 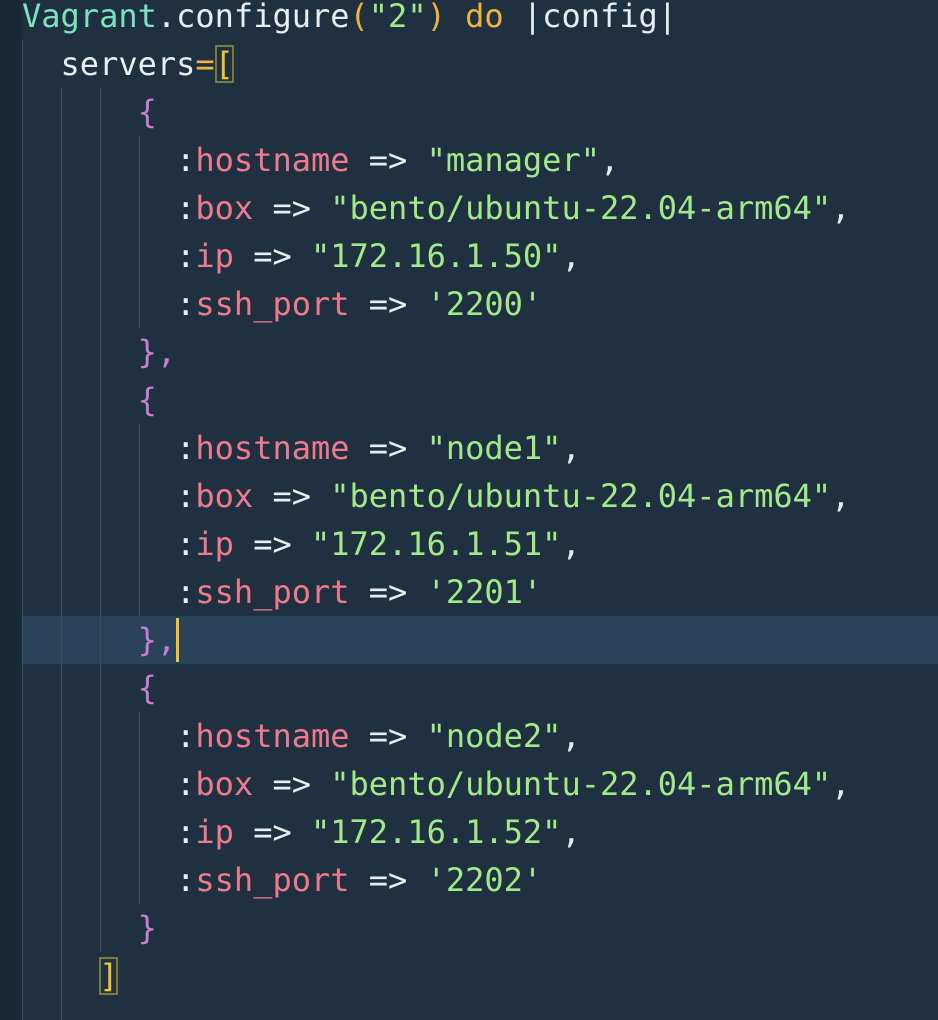 I want to click on editor-gutter, so click(x=11, y=510).